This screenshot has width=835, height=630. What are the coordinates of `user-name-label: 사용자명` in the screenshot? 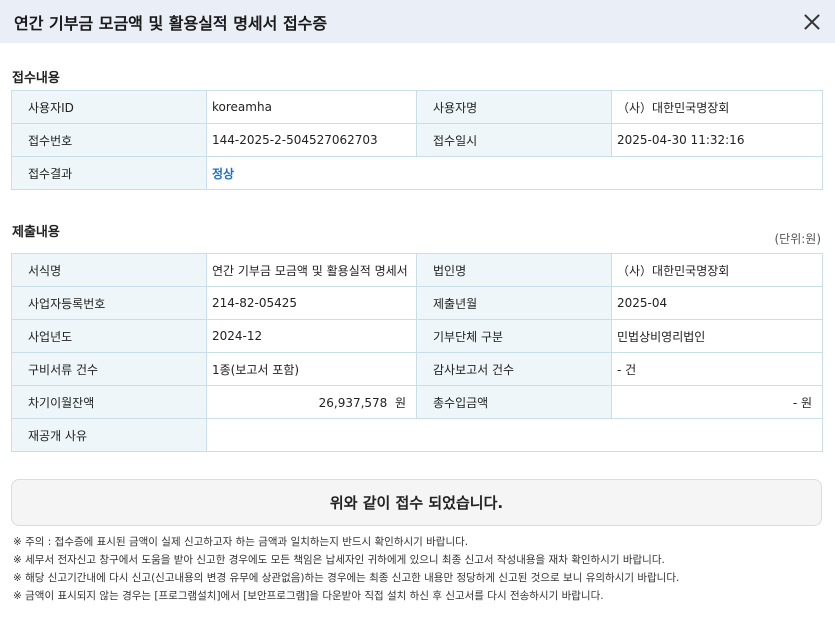 It's located at (514, 107).